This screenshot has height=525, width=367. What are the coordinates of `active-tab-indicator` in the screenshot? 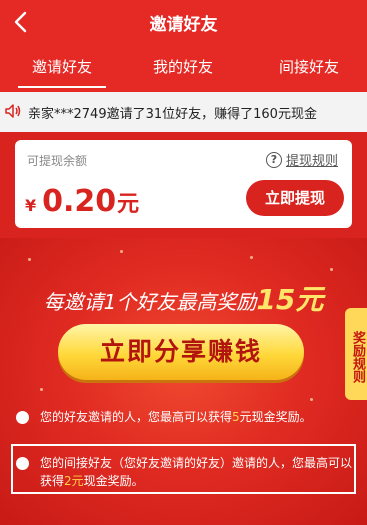 It's located at (62, 87).